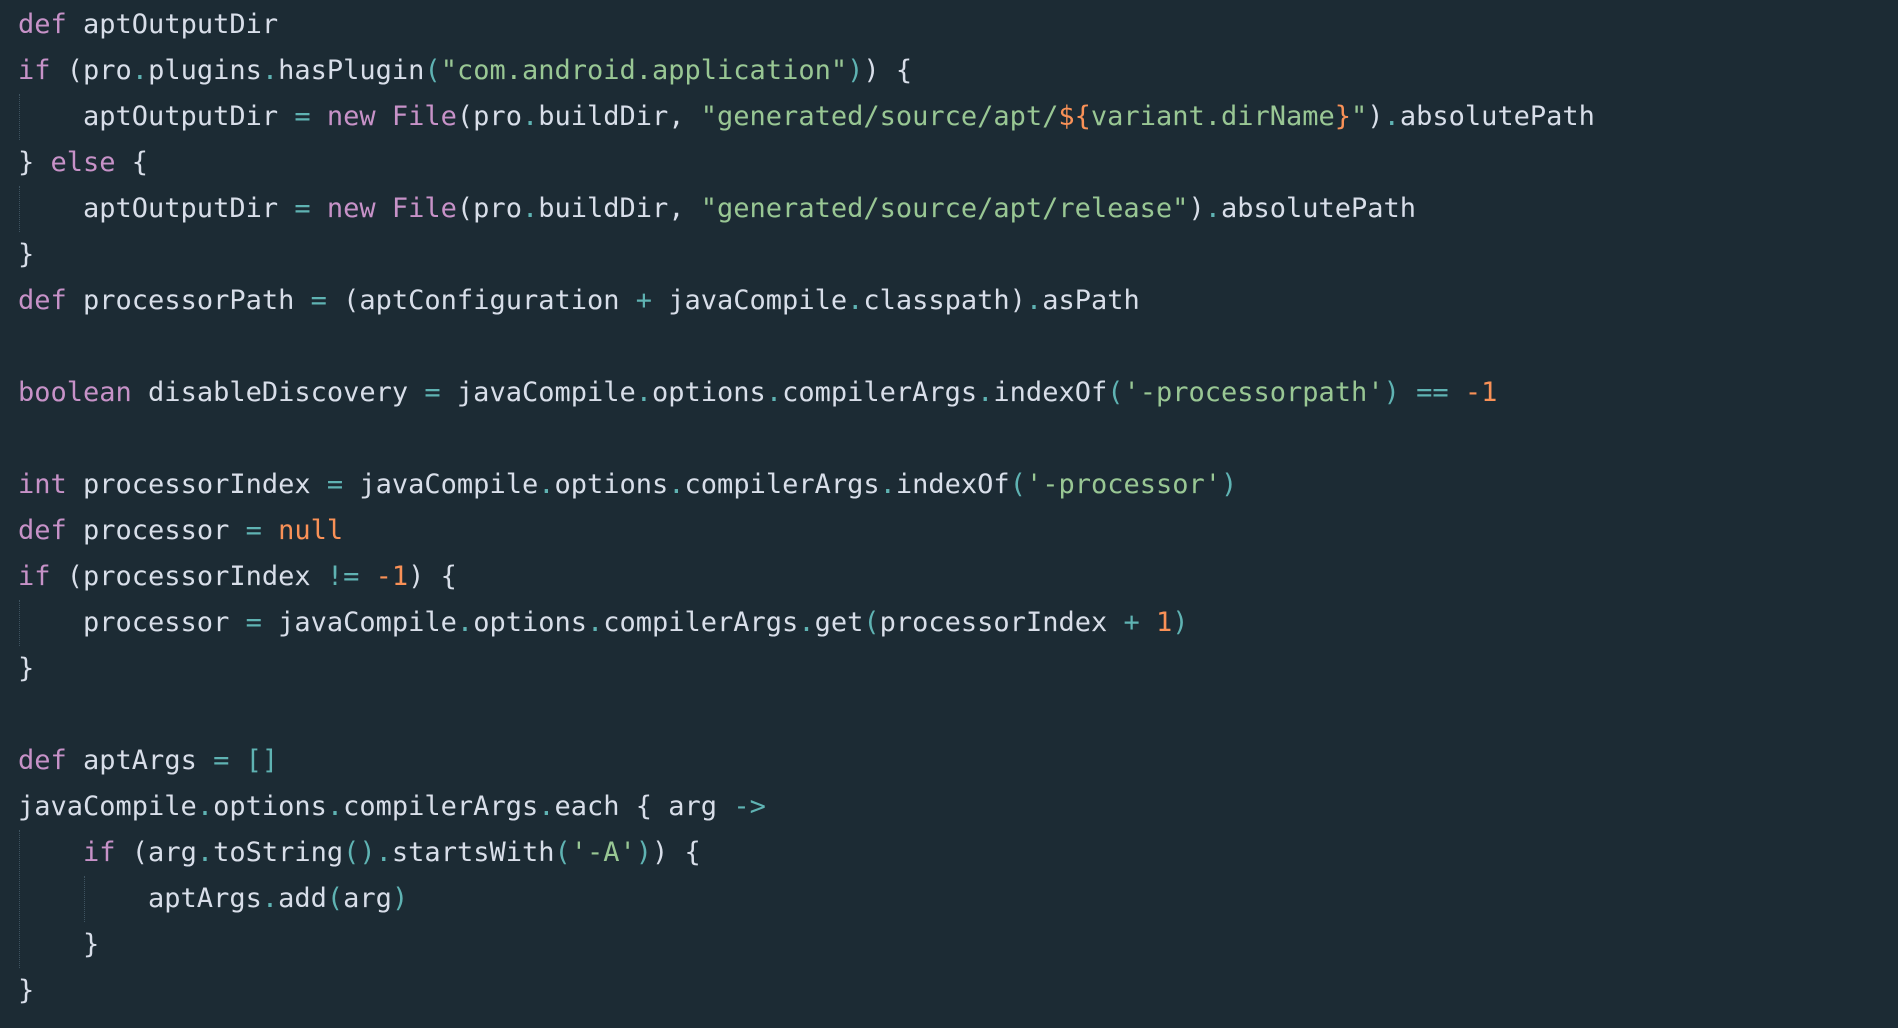  I want to click on code-token: hasPlugin, so click(351, 70).